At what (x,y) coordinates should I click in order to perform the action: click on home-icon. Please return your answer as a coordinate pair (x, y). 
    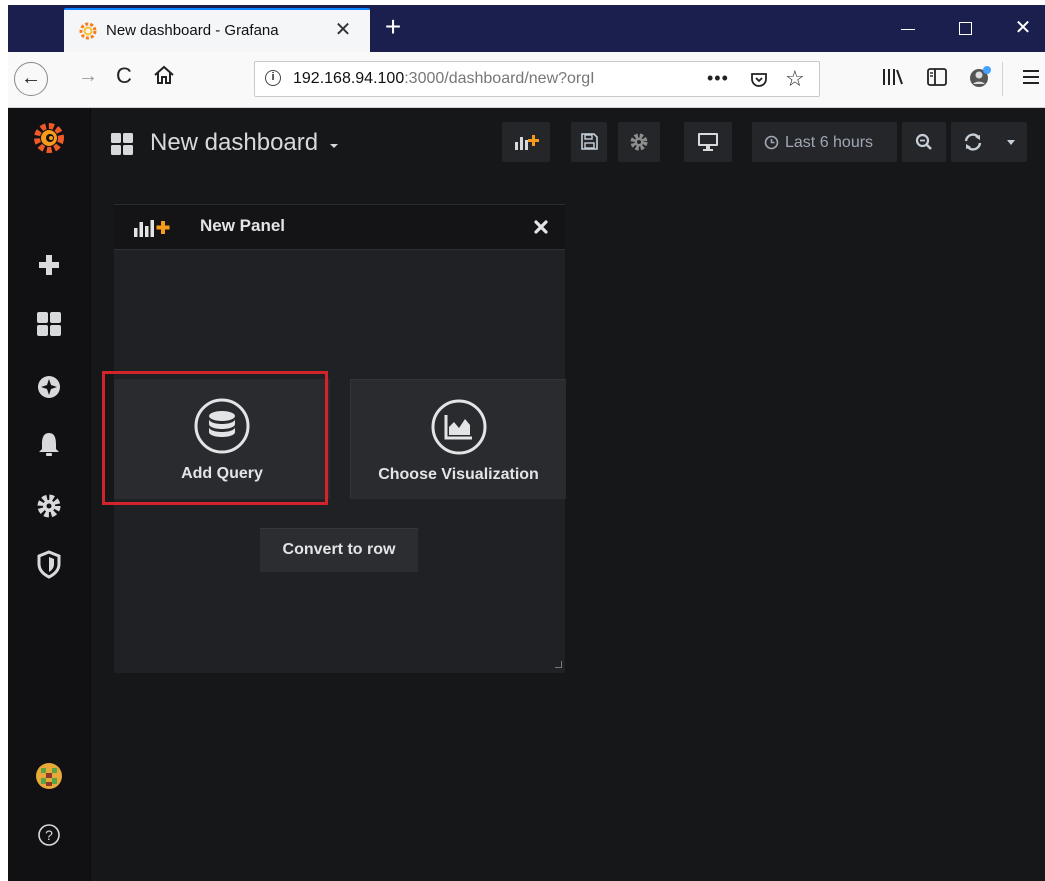
    Looking at the image, I should click on (164, 75).